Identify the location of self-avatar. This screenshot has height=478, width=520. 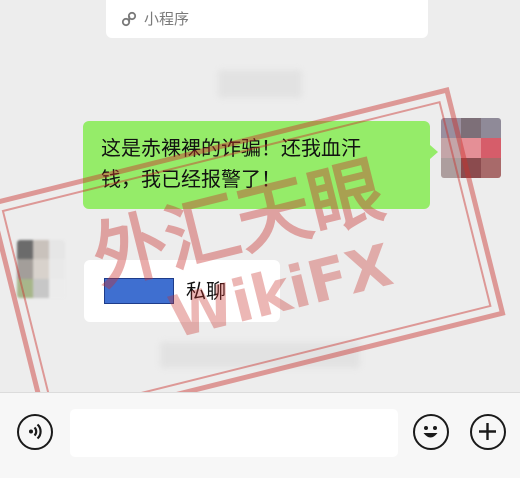
(471, 148).